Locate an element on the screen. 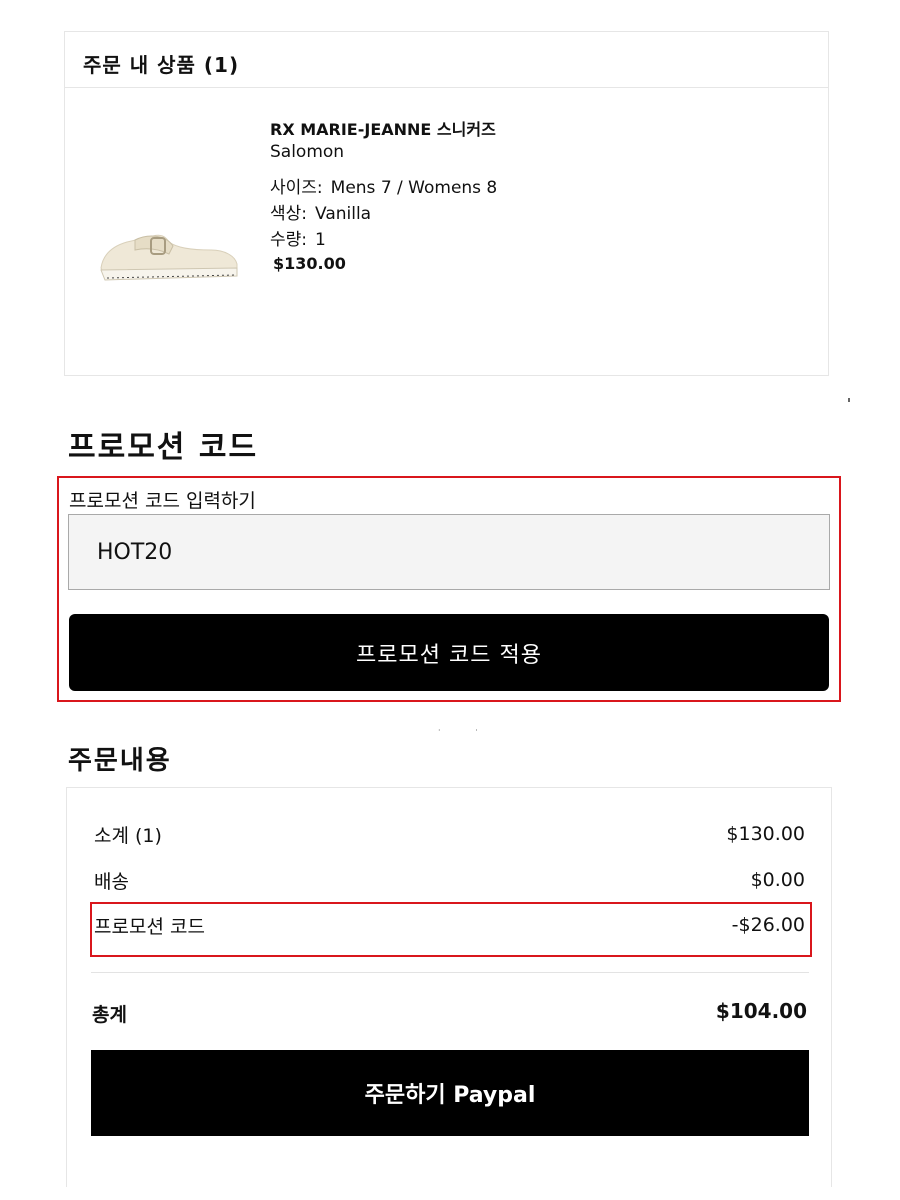 This screenshot has width=900, height=1200. product-size: 사이즈: Mens 7 / Womens 8 is located at coordinates (383, 185).